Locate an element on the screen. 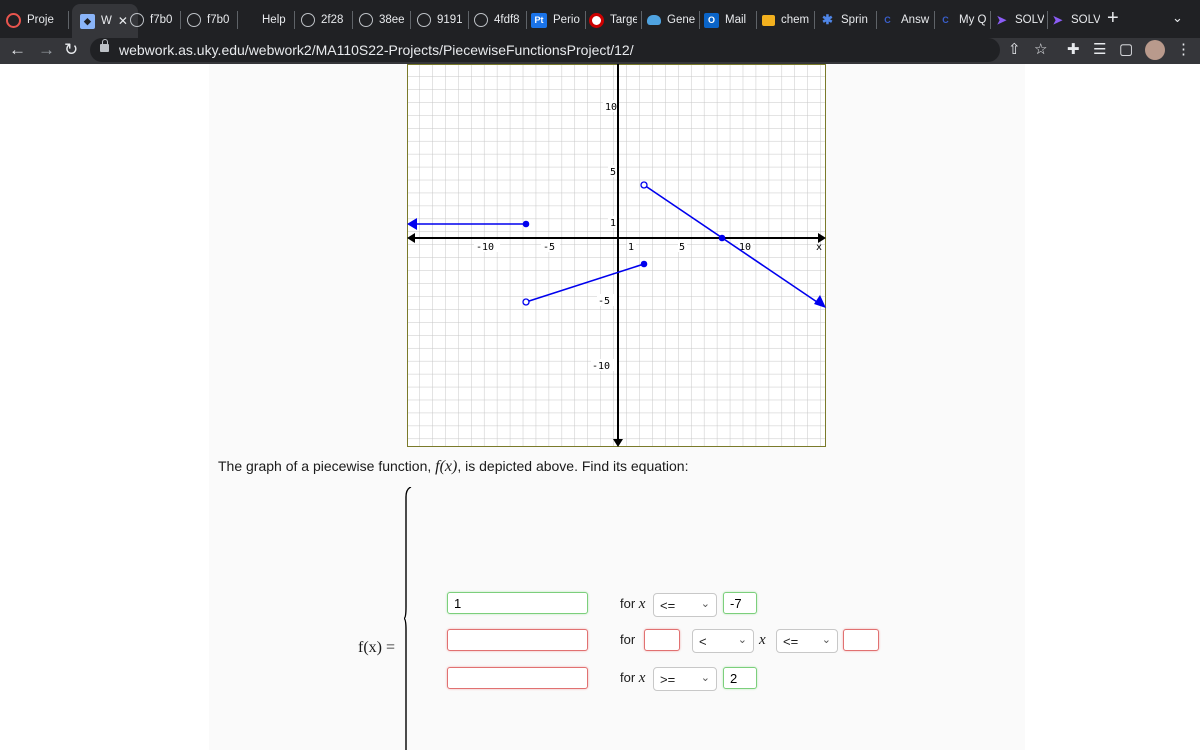  for-text: for is located at coordinates (628, 603).